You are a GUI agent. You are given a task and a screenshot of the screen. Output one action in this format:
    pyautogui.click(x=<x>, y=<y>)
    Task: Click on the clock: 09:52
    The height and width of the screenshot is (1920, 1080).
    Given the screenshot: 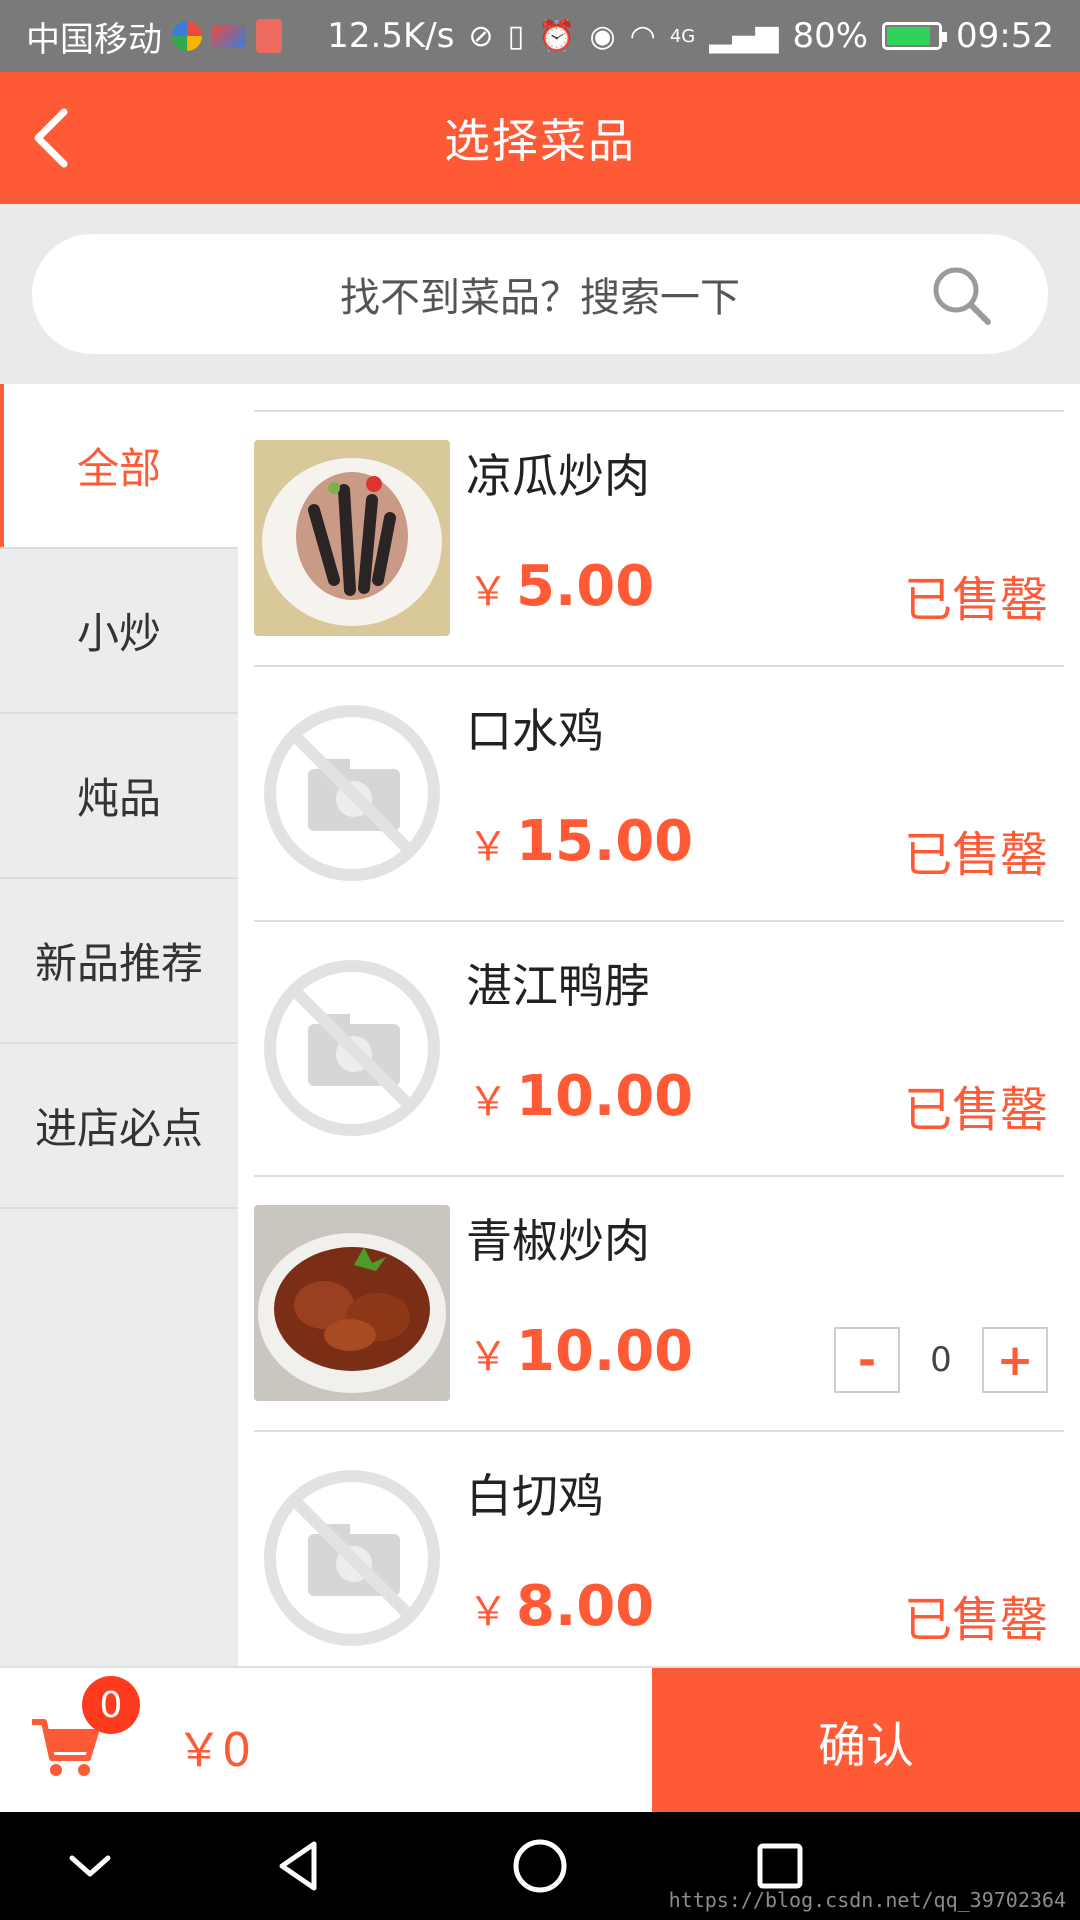 What is the action you would take?
    pyautogui.click(x=1005, y=36)
    